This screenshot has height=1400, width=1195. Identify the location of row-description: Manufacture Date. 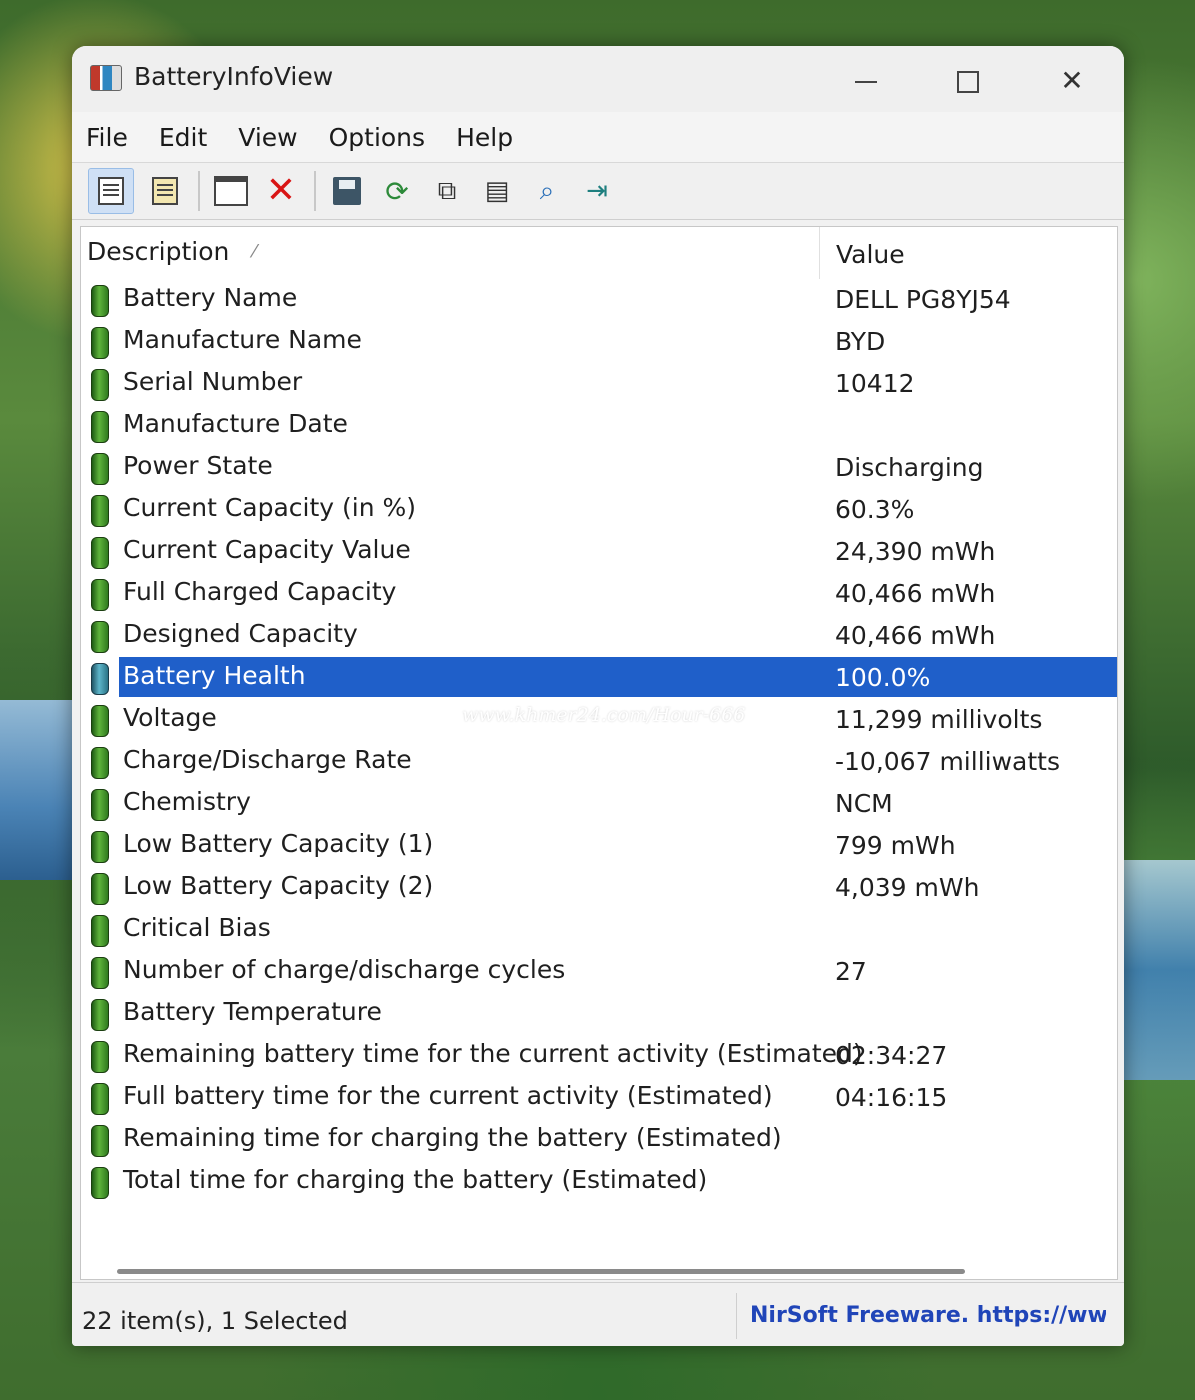
(235, 423).